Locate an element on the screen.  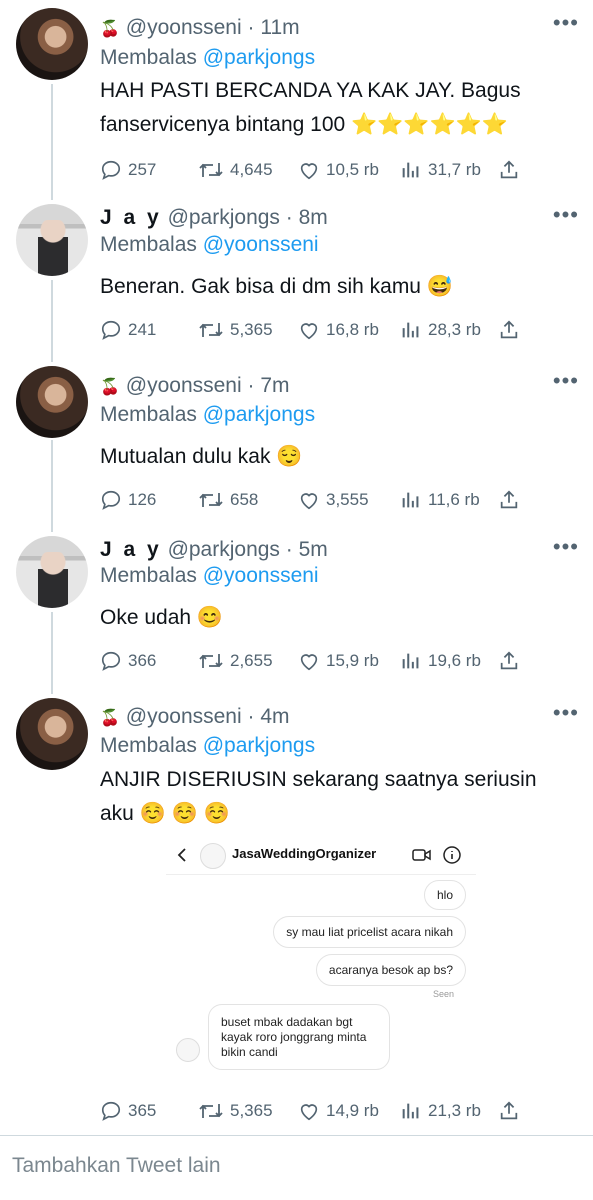
like-button: 3,555 is located at coordinates (333, 500).